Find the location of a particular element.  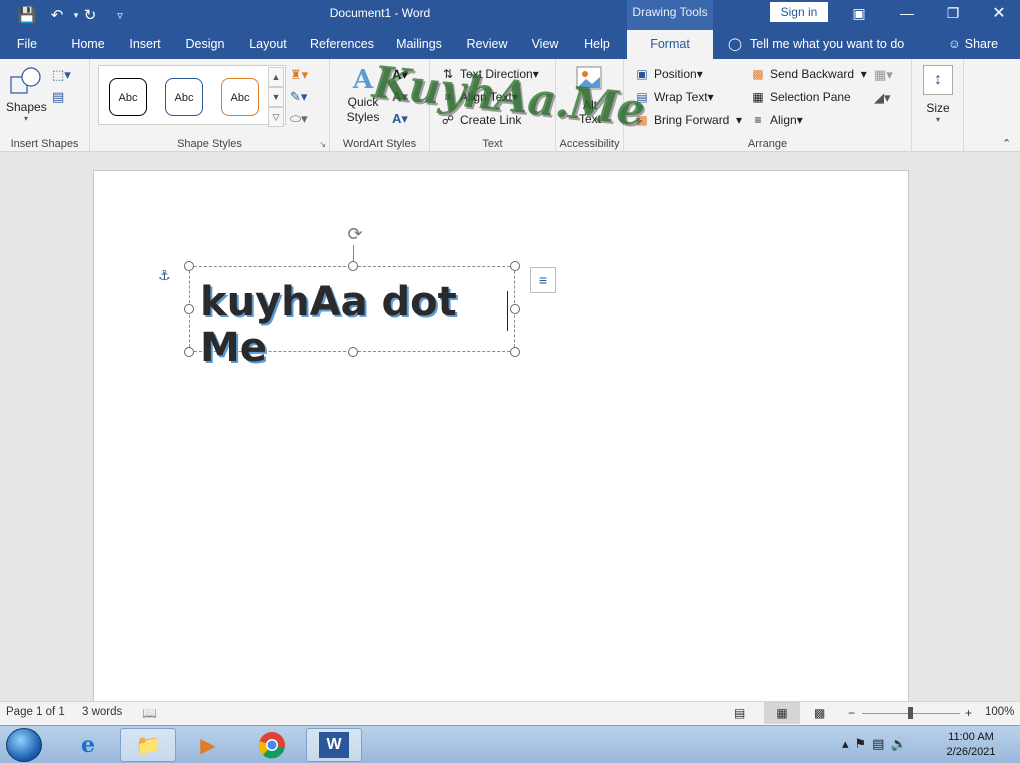

text-box: kuyhAa dot Me is located at coordinates (352, 316).